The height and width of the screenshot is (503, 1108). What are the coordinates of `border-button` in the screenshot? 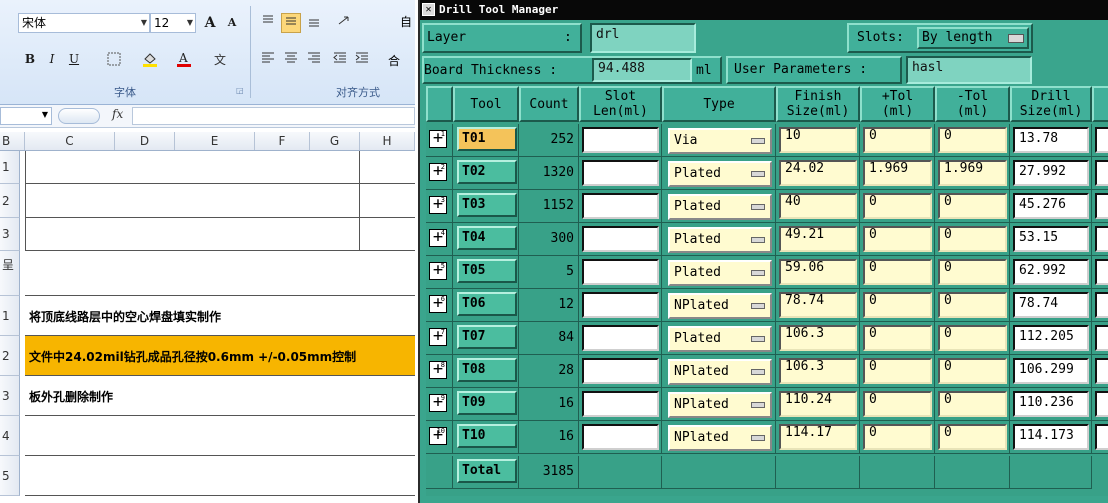 It's located at (114, 59).